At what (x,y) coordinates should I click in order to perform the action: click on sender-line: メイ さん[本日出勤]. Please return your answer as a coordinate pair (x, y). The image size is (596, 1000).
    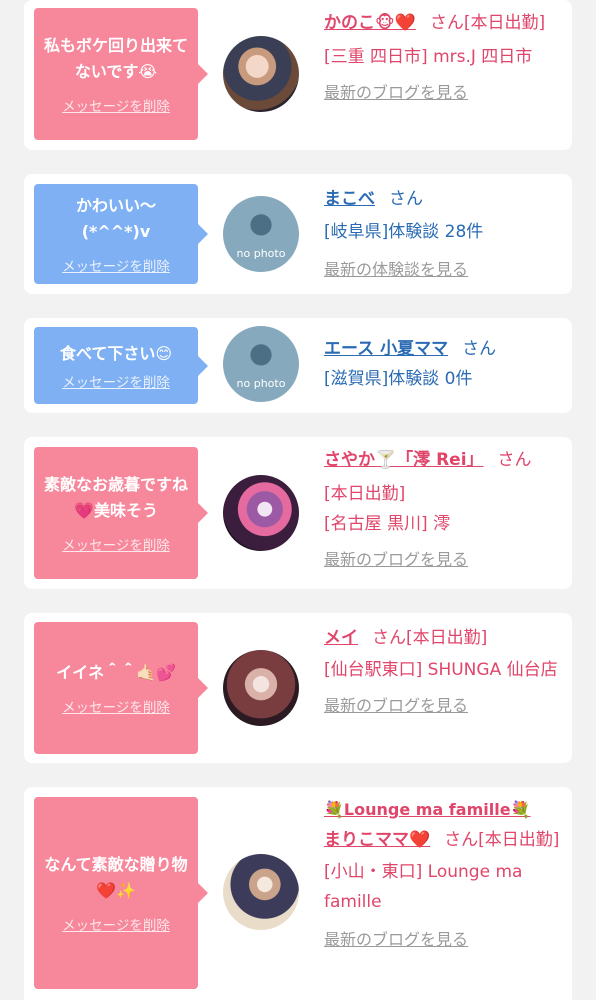
    Looking at the image, I should click on (444, 638).